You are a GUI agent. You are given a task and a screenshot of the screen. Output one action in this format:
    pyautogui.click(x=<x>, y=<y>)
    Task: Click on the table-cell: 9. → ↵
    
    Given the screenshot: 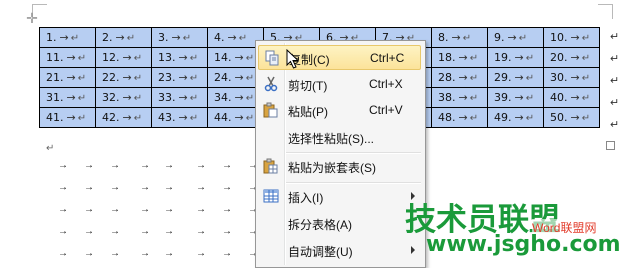 What is the action you would take?
    pyautogui.click(x=515, y=37)
    